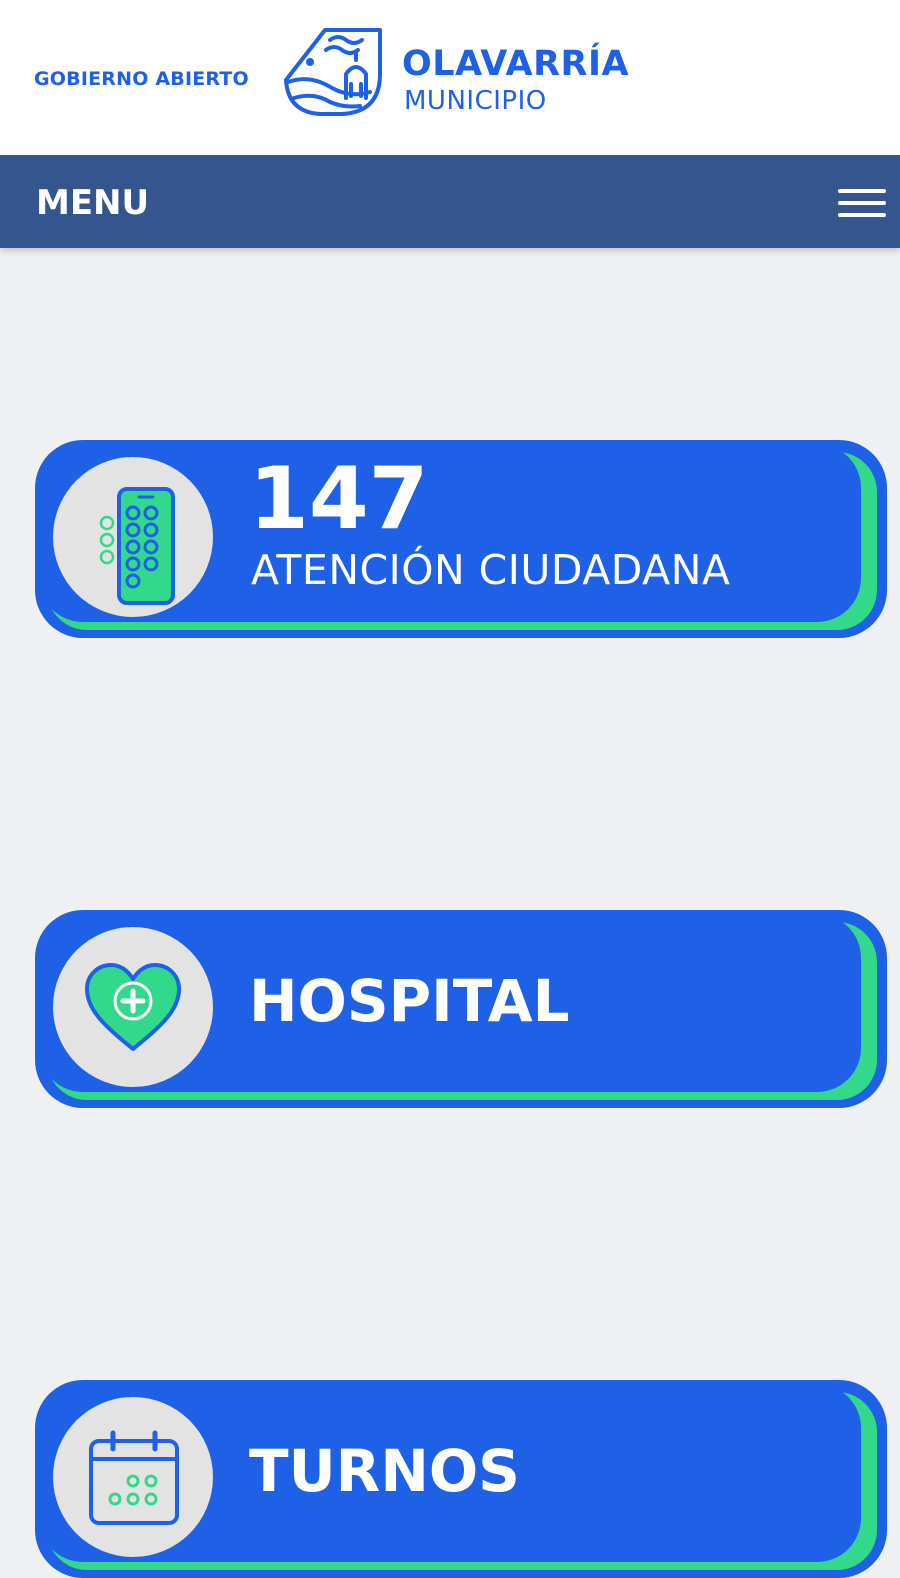 Image resolution: width=900 pixels, height=1578 pixels. Describe the element at coordinates (450, 201) in the screenshot. I see `menu-bar: MENU` at that location.